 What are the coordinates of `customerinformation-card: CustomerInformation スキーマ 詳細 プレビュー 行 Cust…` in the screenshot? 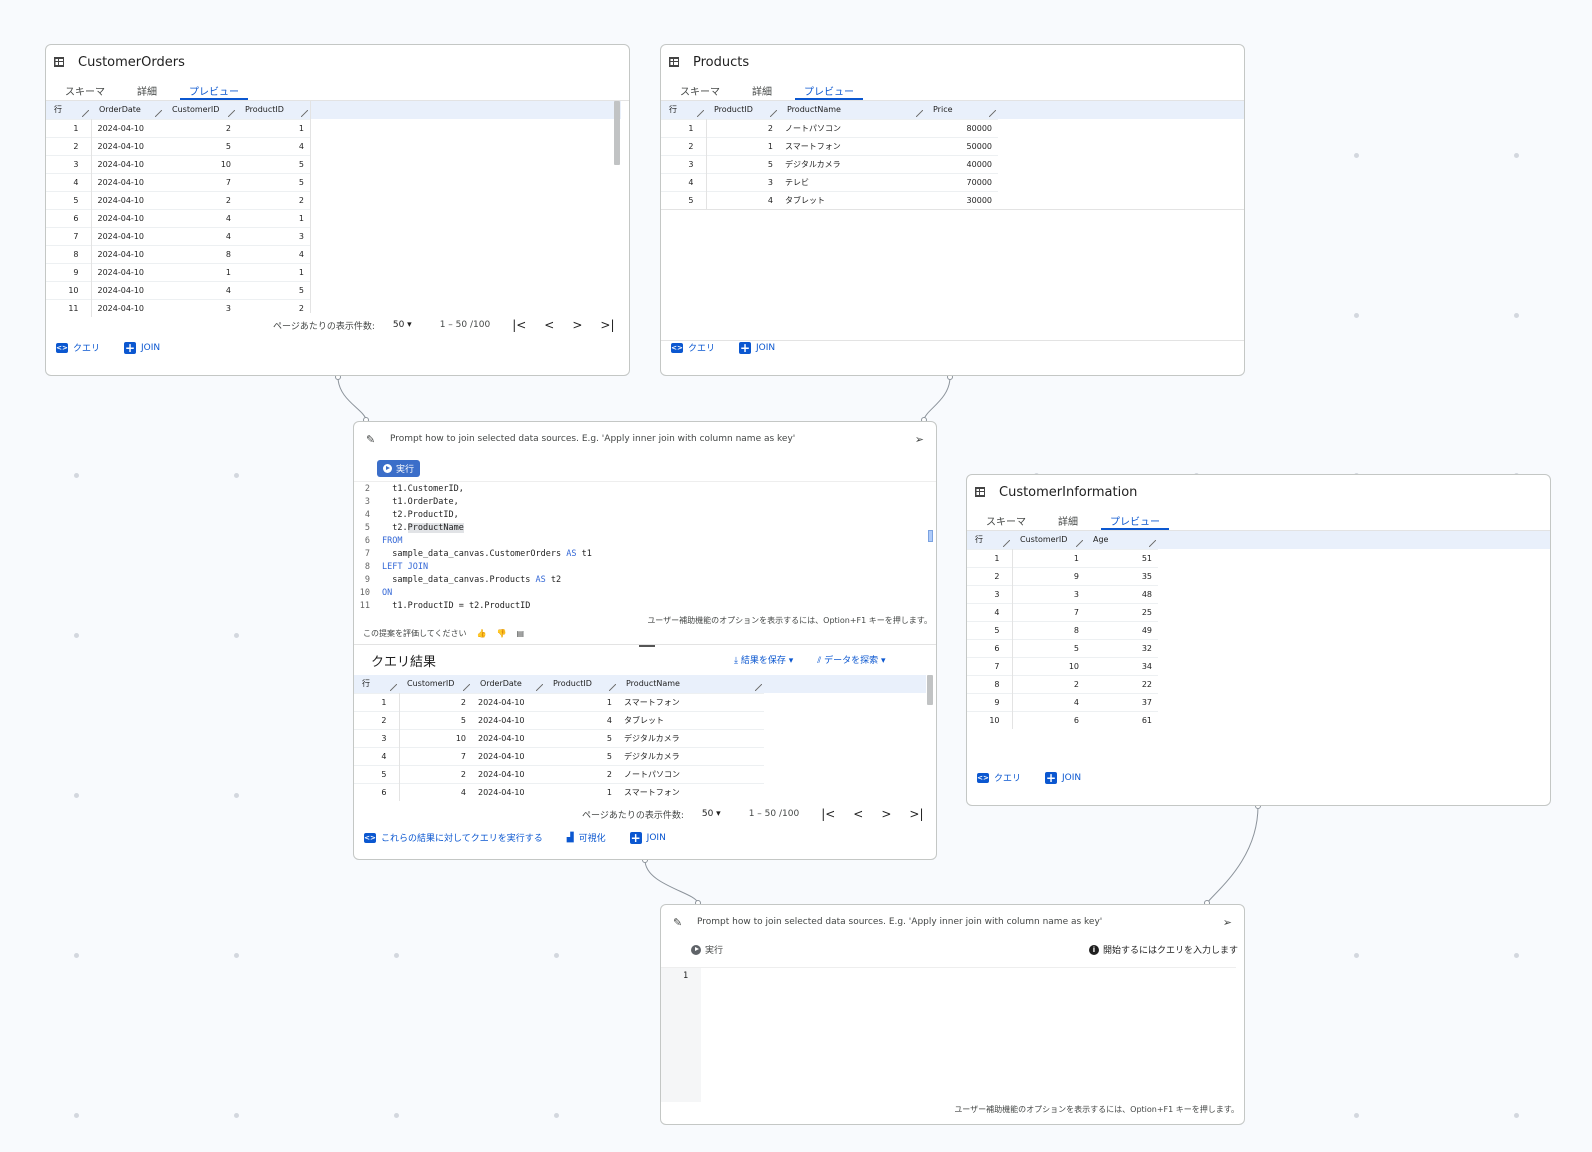 It's located at (1258, 640).